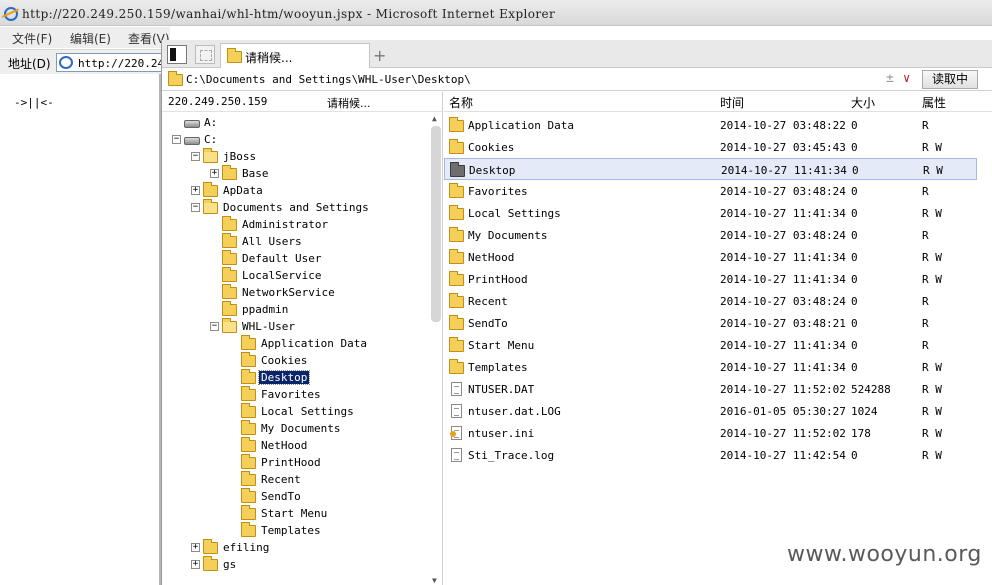  Describe the element at coordinates (243, 190) in the screenshot. I see `tree-item-label: ApData` at that location.